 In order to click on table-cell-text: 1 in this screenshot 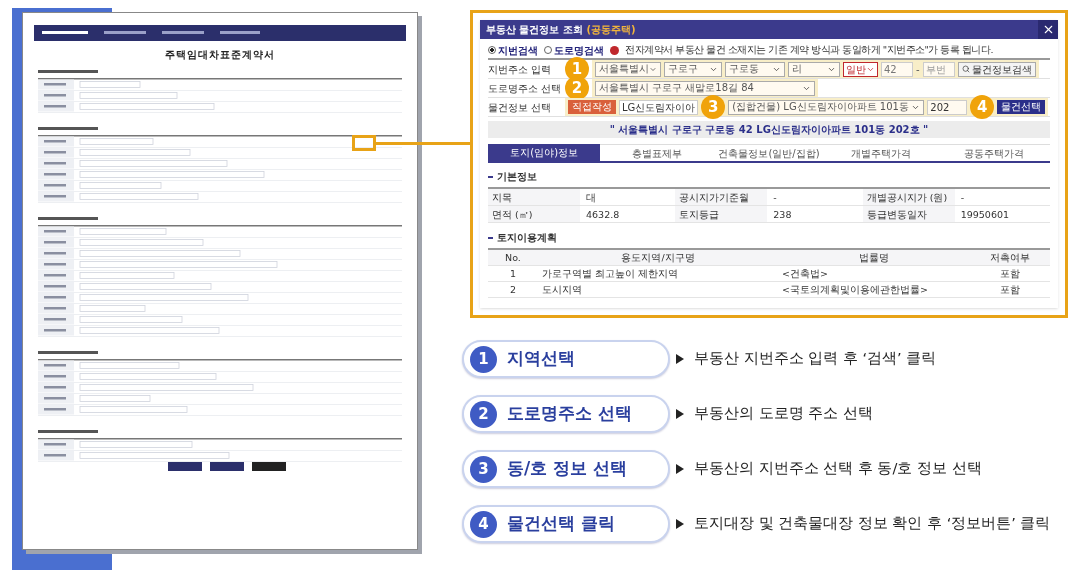, I will do `click(512, 274)`.